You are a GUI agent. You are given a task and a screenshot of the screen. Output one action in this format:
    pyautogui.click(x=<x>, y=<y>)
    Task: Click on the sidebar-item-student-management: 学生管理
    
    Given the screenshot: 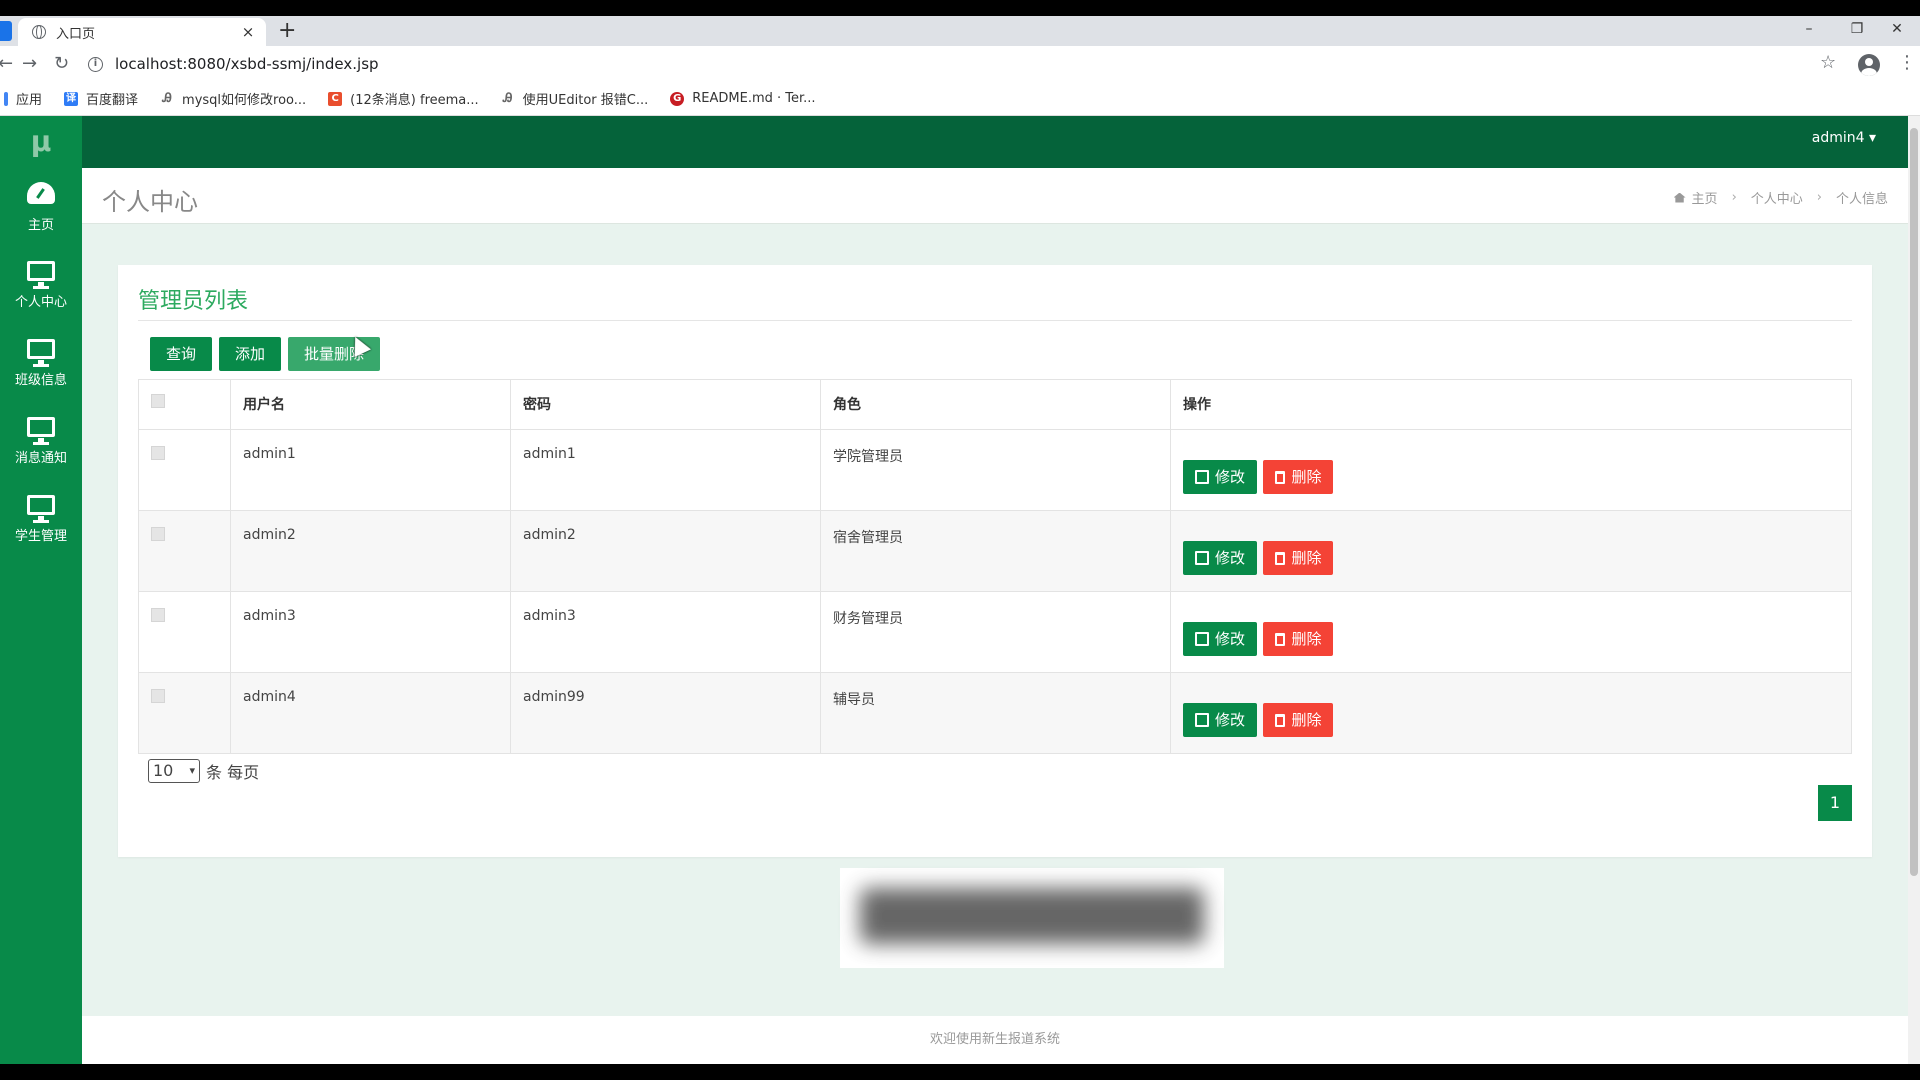 What is the action you would take?
    pyautogui.click(x=41, y=519)
    